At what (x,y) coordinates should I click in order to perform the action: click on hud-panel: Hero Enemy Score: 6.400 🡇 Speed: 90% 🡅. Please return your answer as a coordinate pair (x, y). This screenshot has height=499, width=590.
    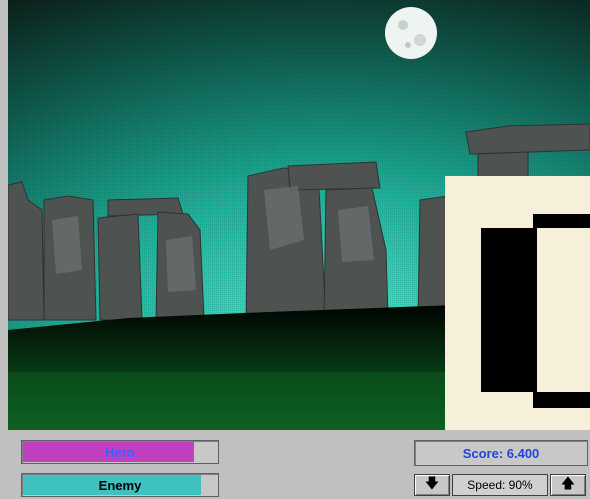
    Looking at the image, I should click on (295, 464).